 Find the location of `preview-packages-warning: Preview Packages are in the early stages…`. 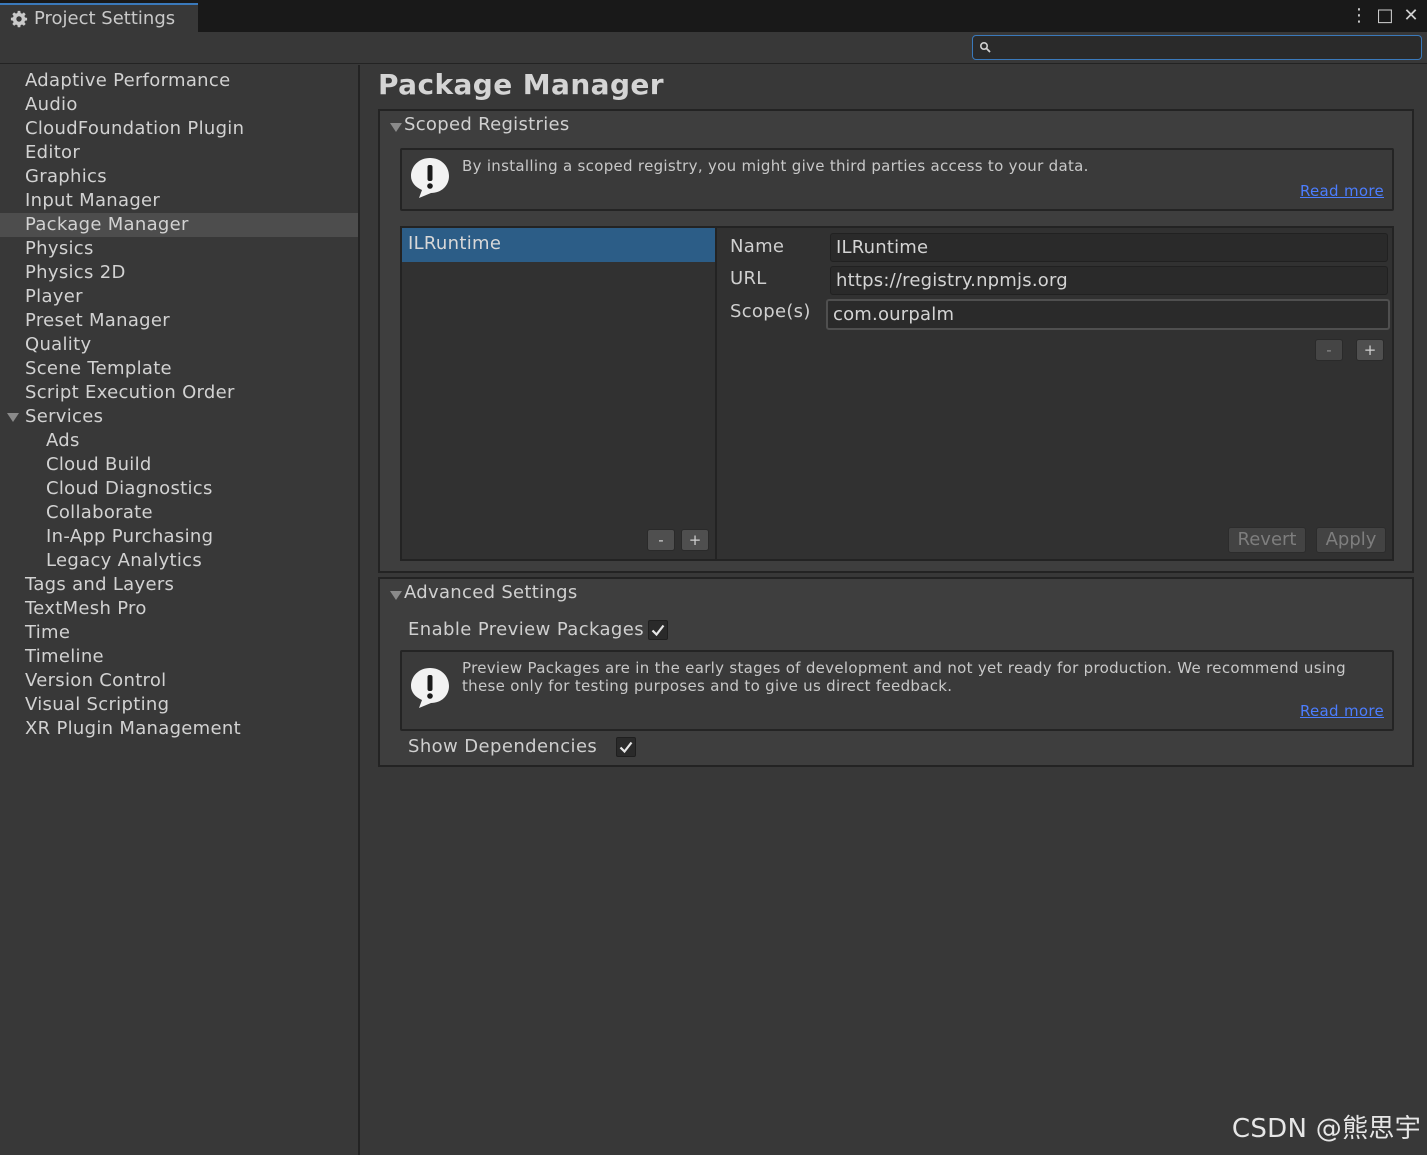

preview-packages-warning: Preview Packages are in the early stages… is located at coordinates (897, 690).